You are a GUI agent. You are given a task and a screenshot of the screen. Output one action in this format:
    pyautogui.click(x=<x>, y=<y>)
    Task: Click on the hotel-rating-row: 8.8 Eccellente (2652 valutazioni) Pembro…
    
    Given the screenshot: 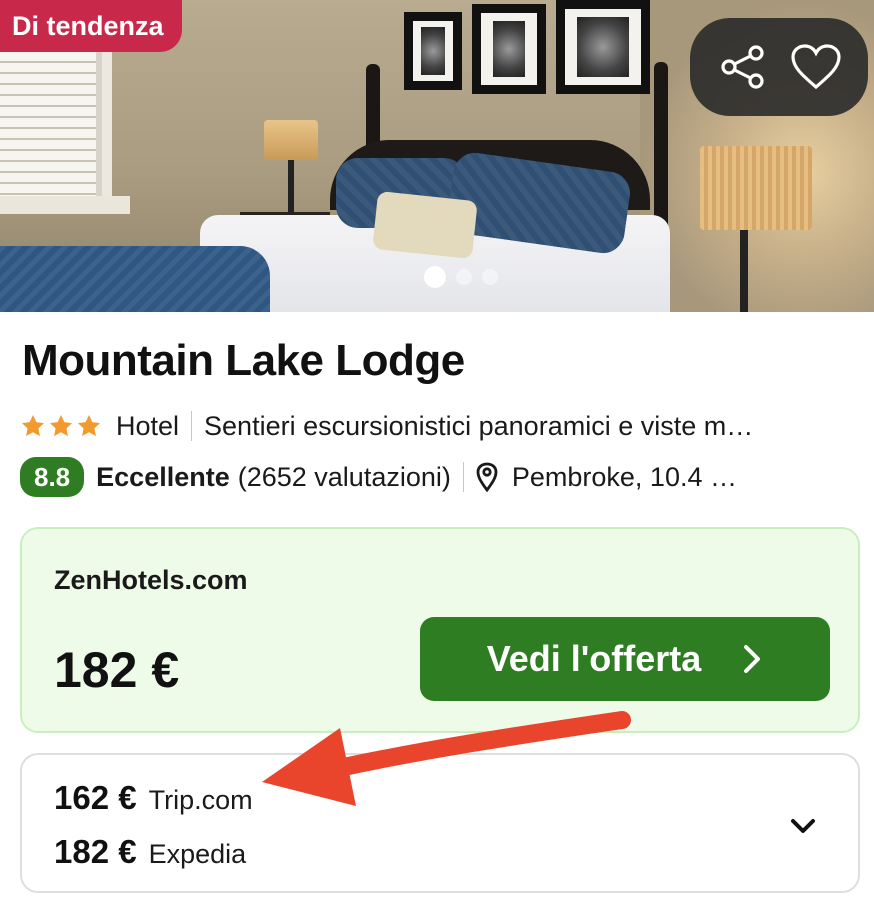 What is the action you would take?
    pyautogui.click(x=440, y=477)
    